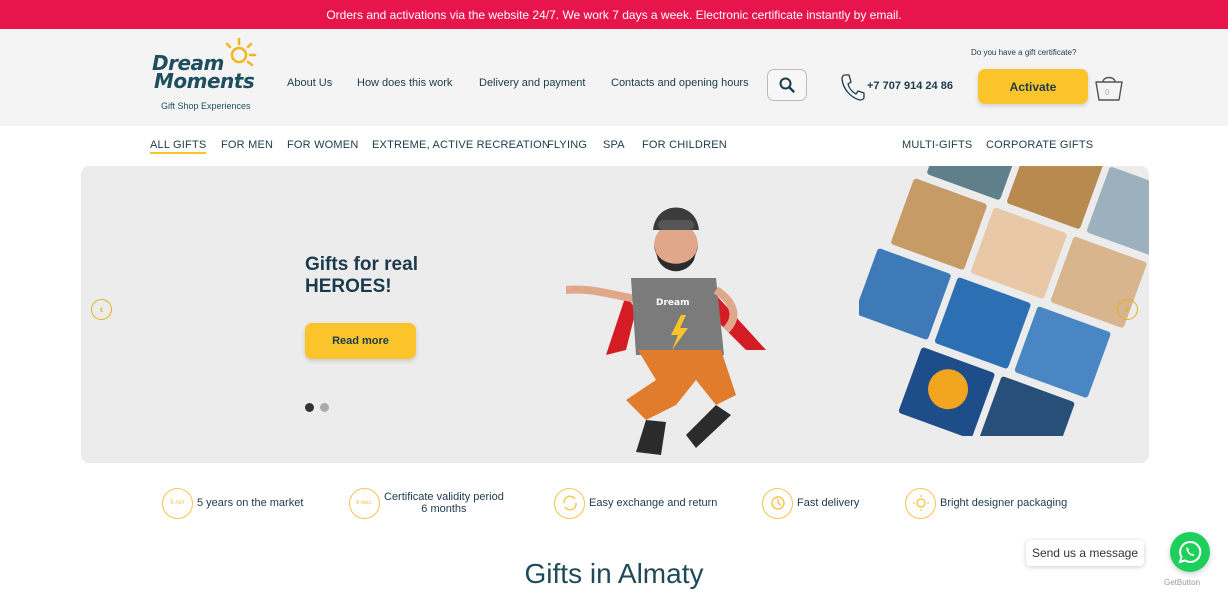  I want to click on clock-icon, so click(777, 503).